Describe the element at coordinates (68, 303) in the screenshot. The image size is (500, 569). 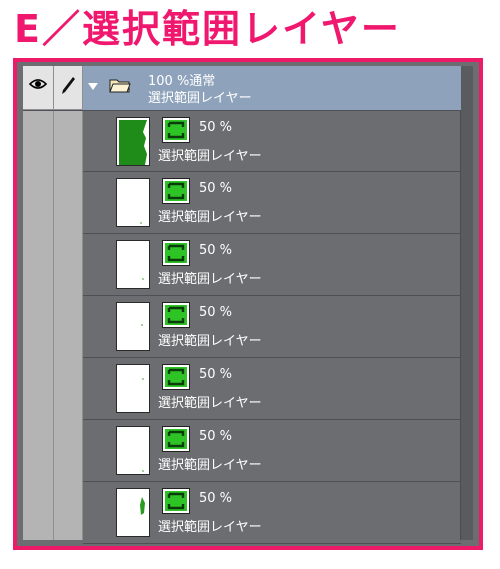
I see `lock-column` at that location.